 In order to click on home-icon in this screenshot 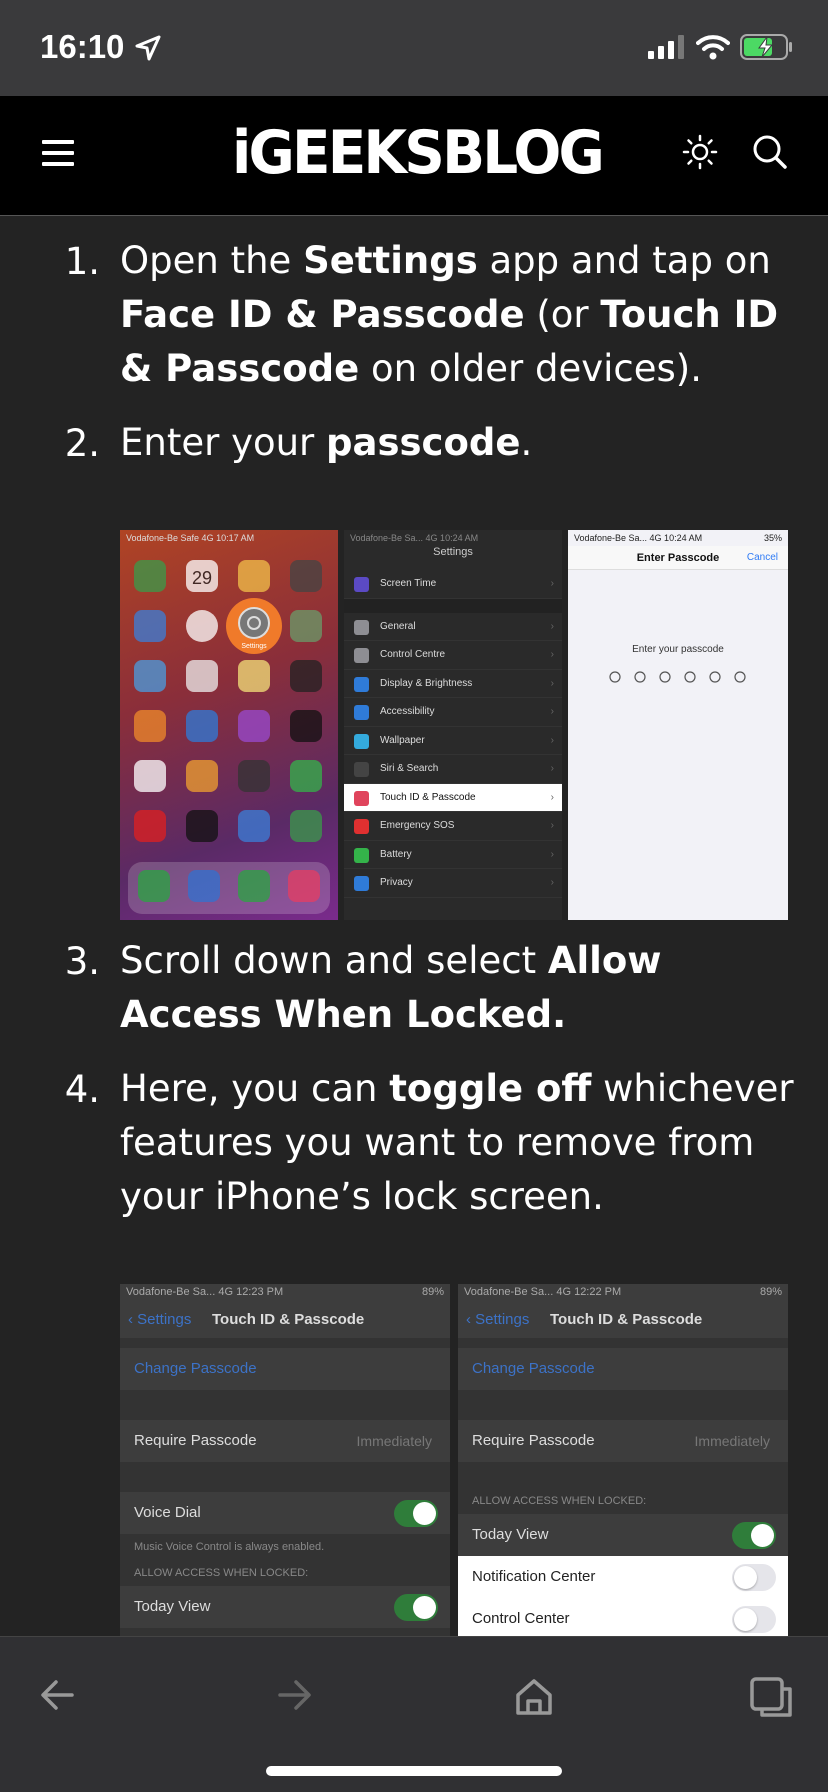, I will do `click(534, 1696)`.